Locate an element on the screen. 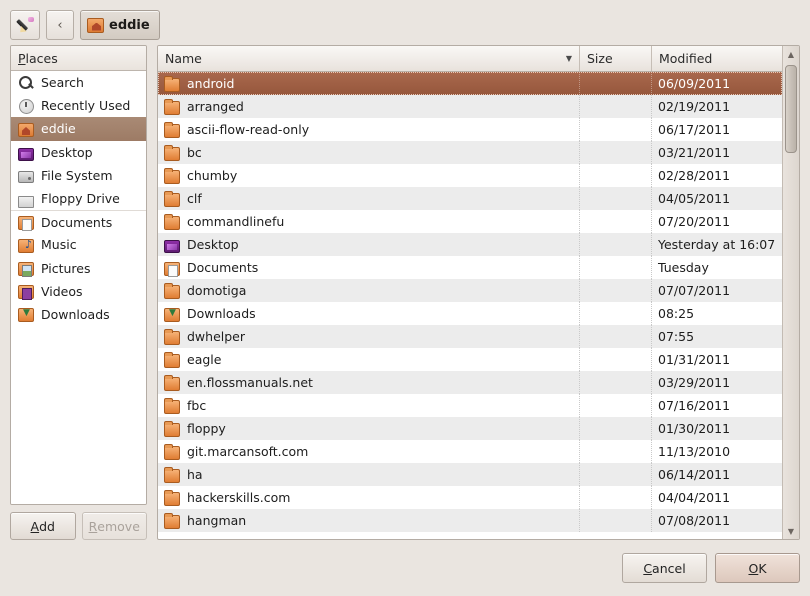 Image resolution: width=810 pixels, height=596 pixels. file-row-modified-cell: 04/04/2011 is located at coordinates (694, 497).